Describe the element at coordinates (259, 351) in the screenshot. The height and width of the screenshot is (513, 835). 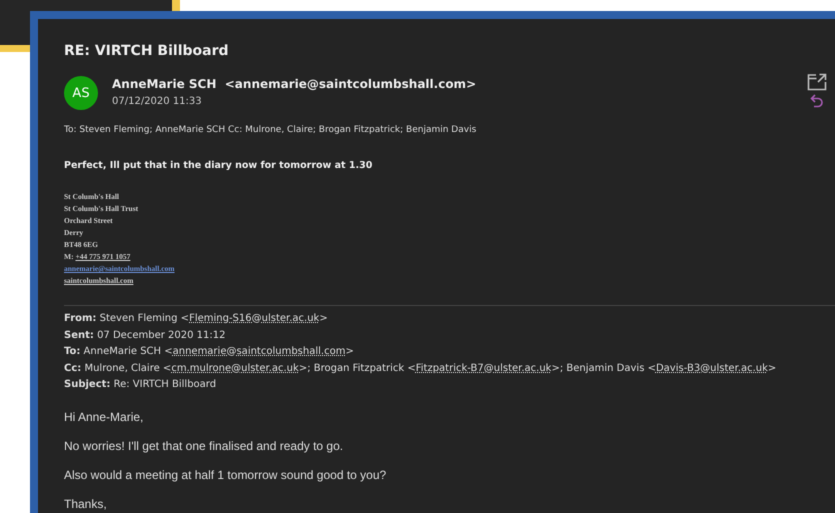
I see `email-link: annemarie@saintcolumbshall.com` at that location.